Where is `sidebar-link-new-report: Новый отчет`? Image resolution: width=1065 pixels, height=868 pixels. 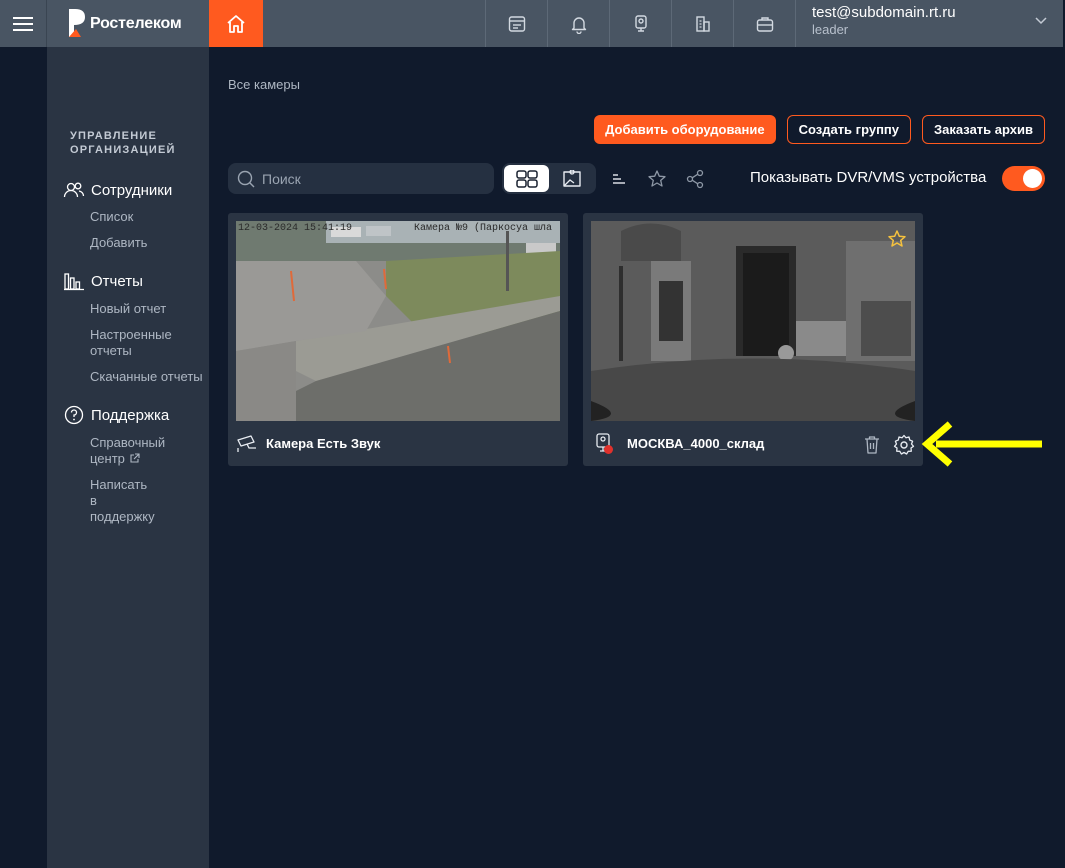
sidebar-link-new-report: Новый отчет is located at coordinates (136, 309).